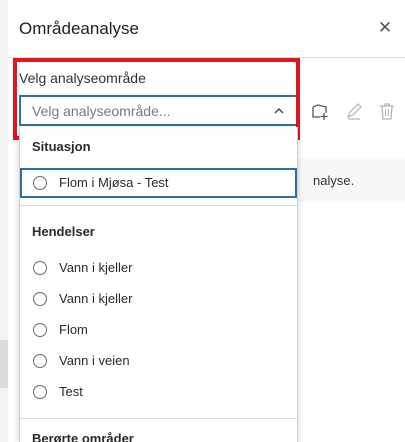 The image size is (405, 442). I want to click on panel-header: Områdeanalyse ✕, so click(206, 29).